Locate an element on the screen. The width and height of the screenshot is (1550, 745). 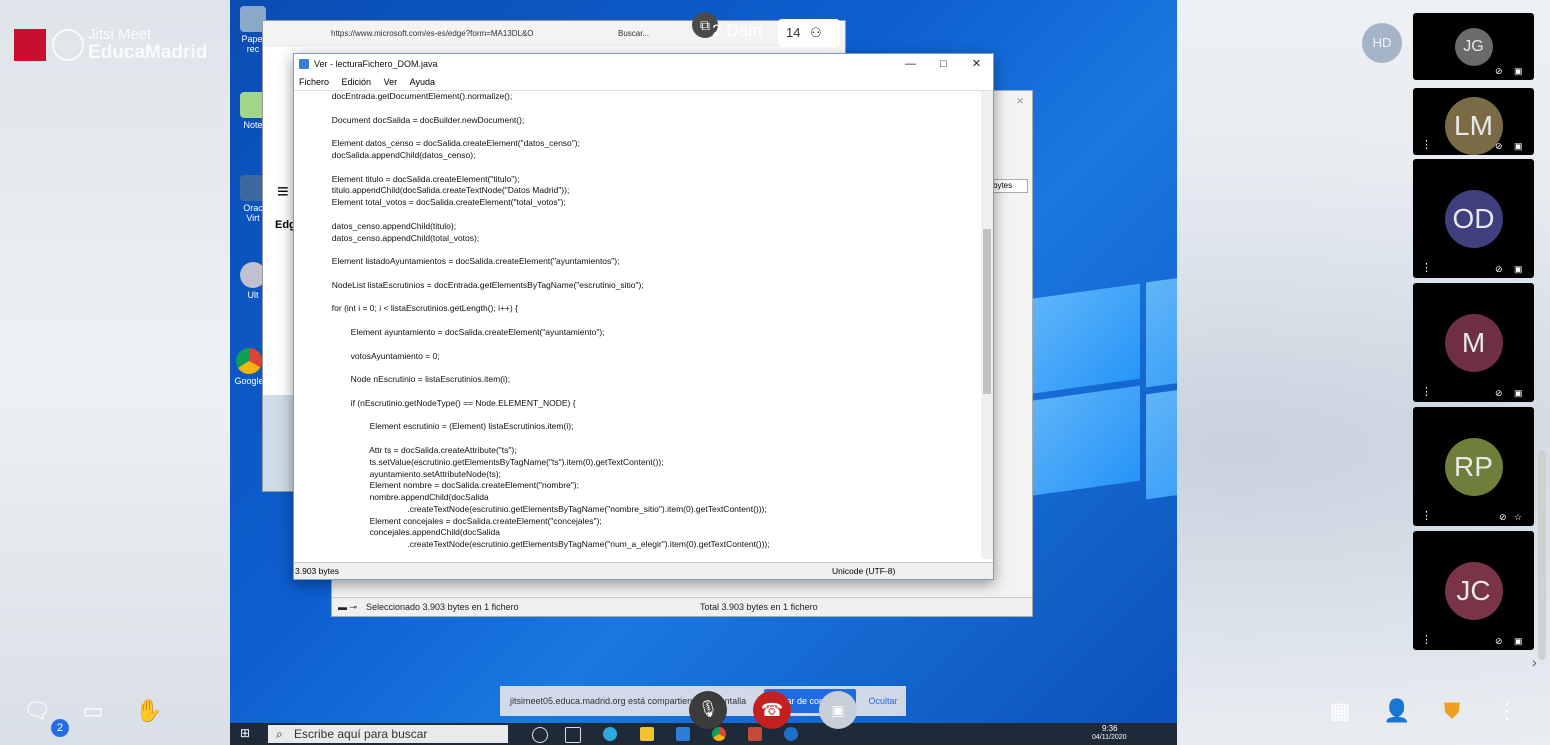
avatar: M is located at coordinates (1473, 342).